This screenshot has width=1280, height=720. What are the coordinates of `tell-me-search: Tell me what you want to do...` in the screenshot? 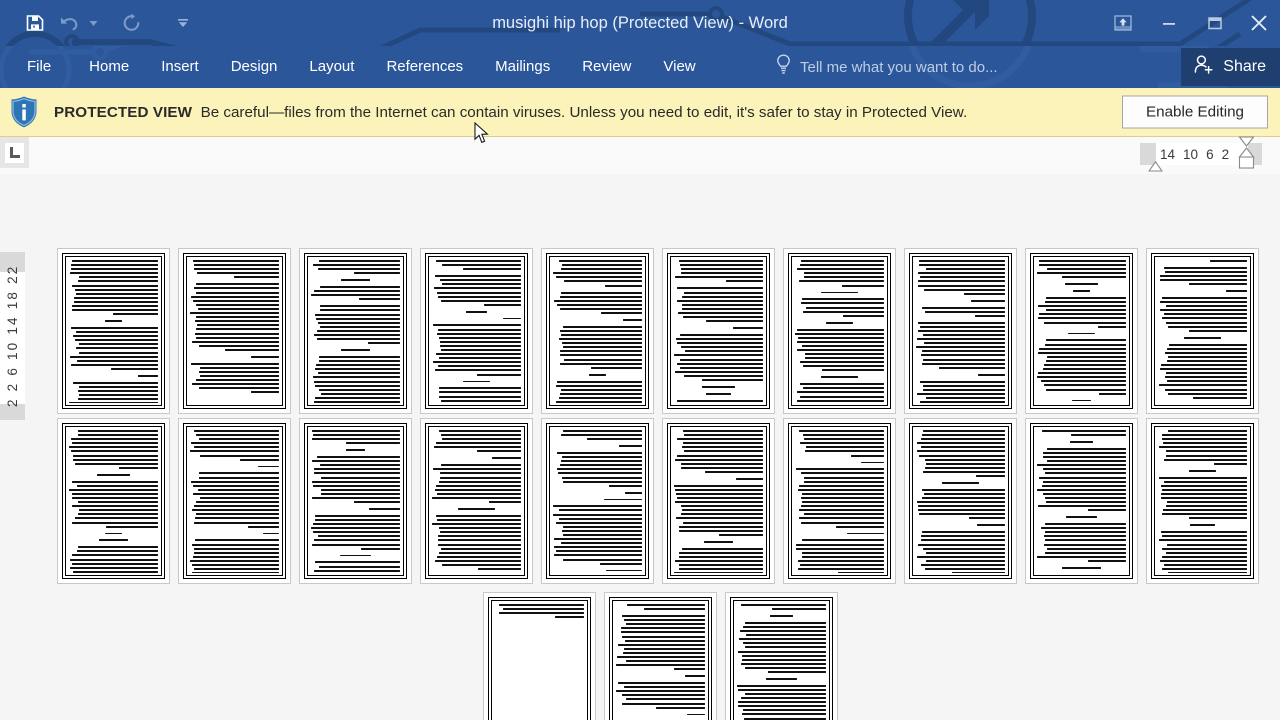 It's located at (887, 67).